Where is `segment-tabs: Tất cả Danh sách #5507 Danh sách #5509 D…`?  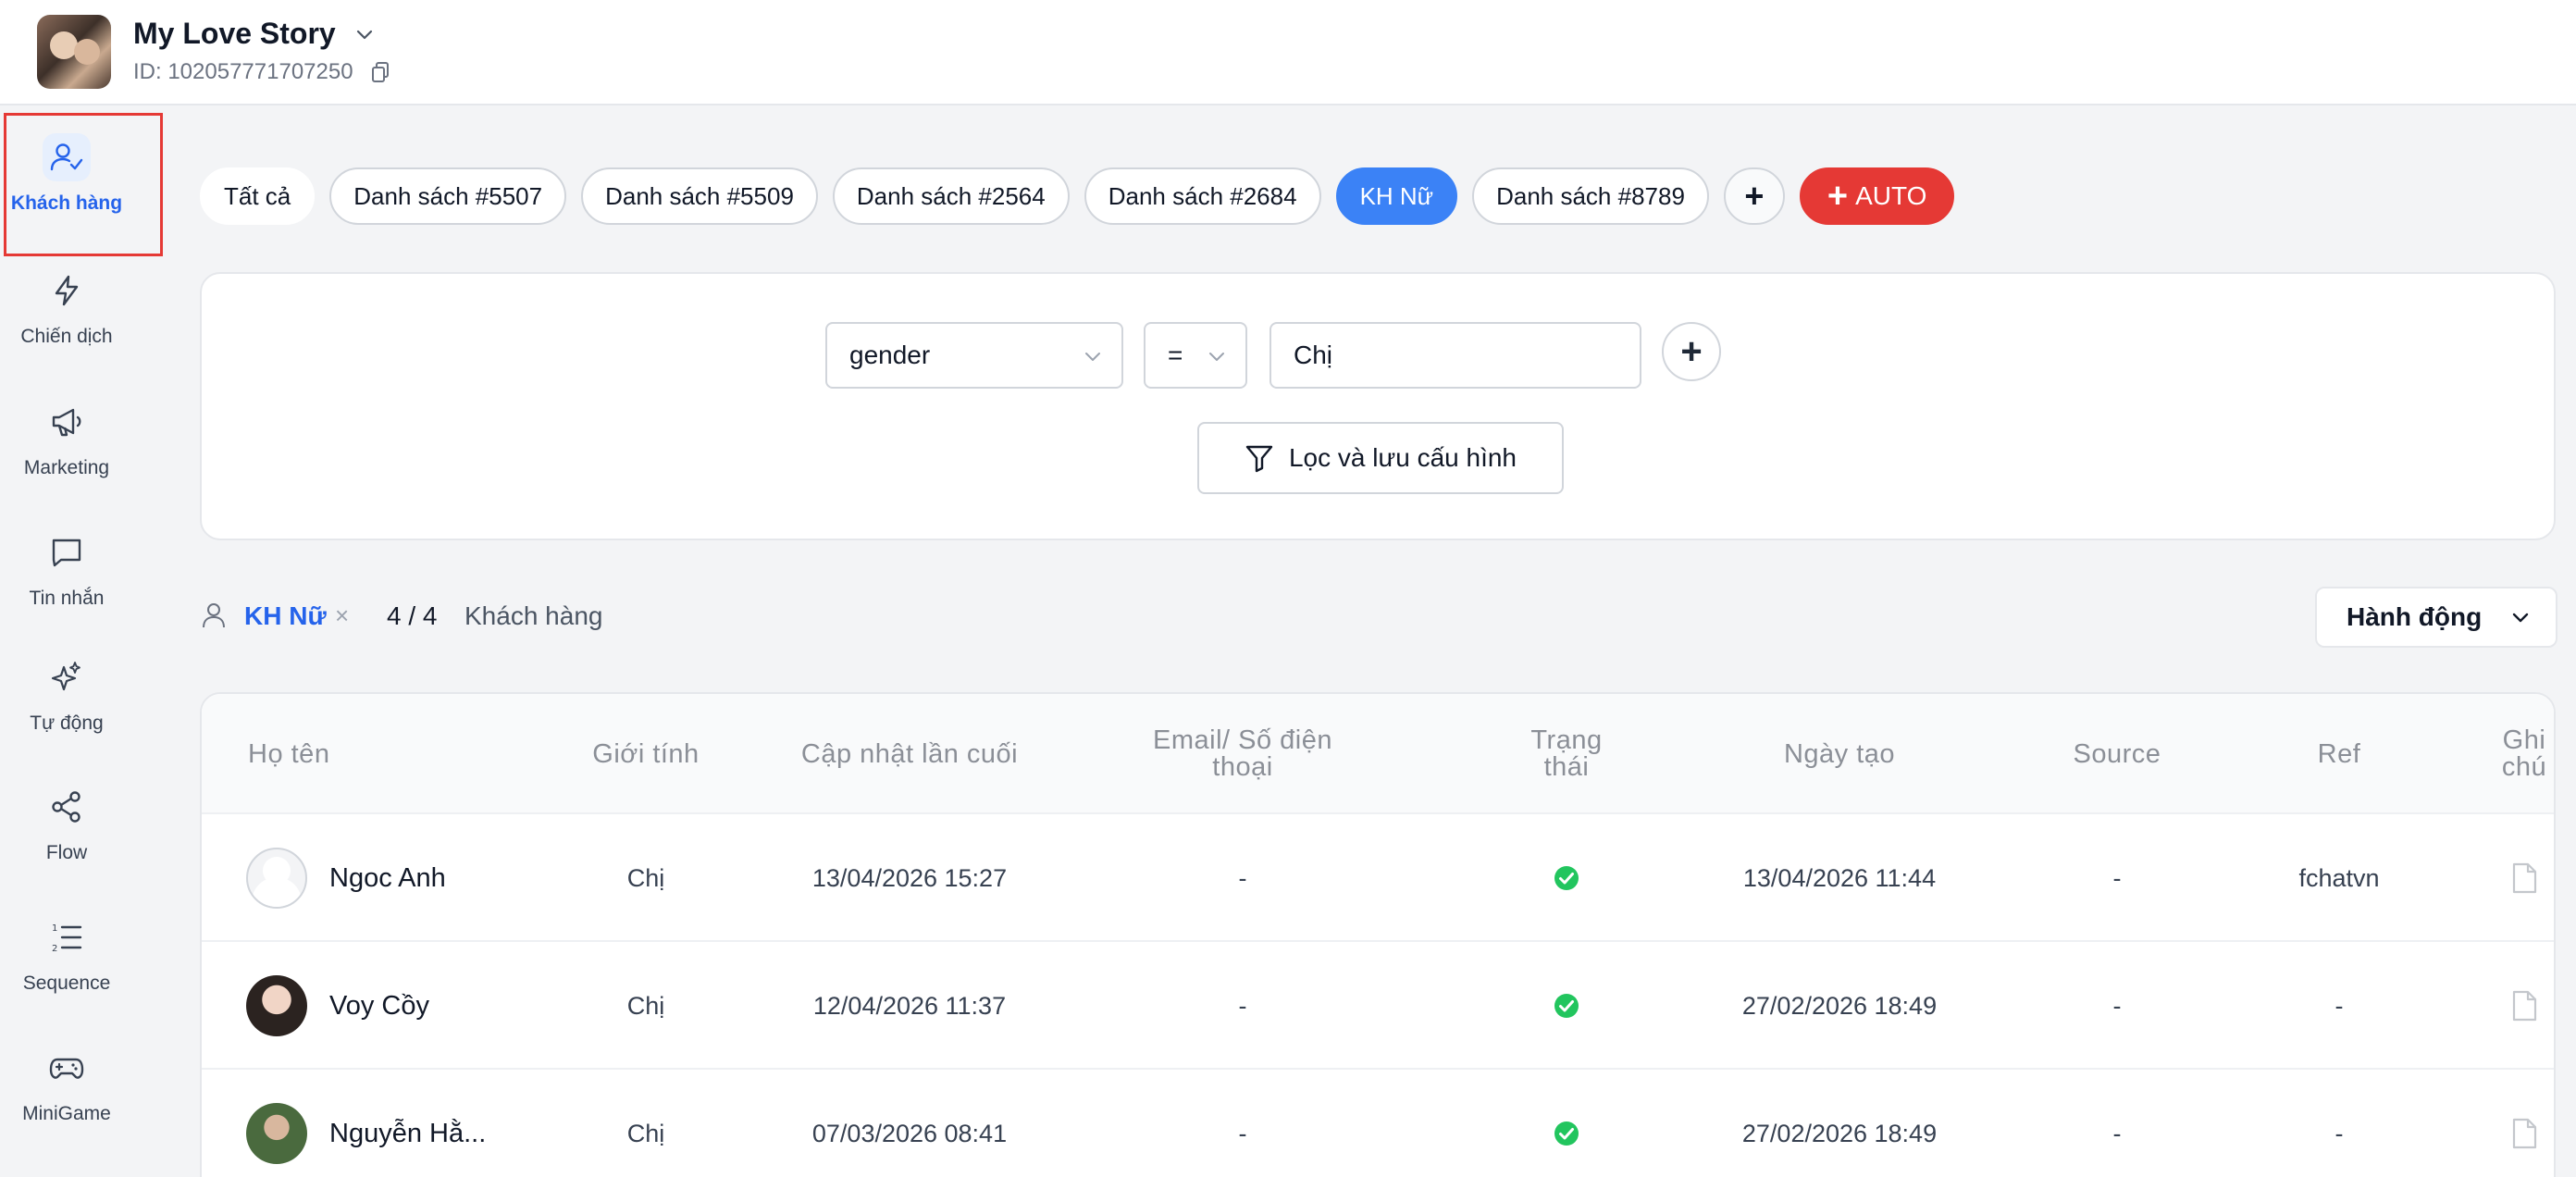
segment-tabs: Tất cả Danh sách #5507 Danh sách #5509 D… is located at coordinates (1078, 196).